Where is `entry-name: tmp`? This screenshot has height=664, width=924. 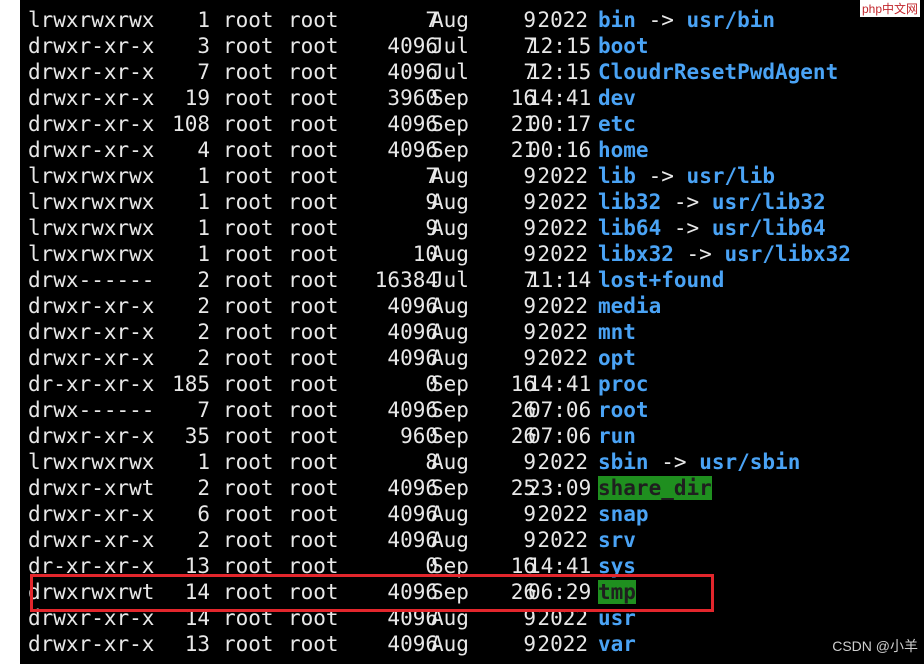
entry-name: tmp is located at coordinates (617, 592).